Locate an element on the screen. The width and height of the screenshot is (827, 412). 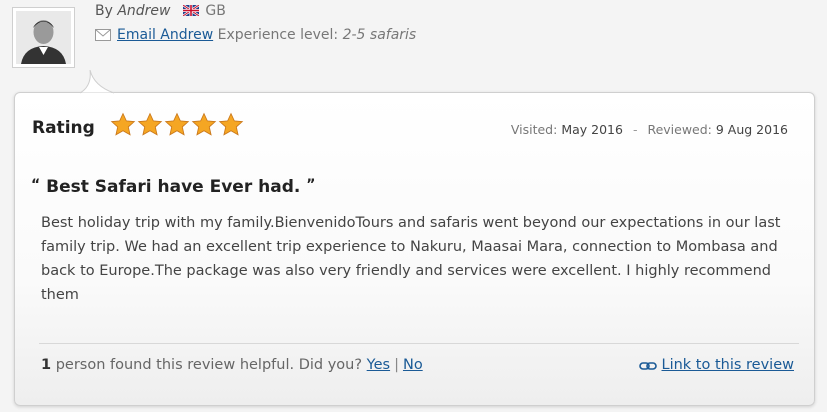
visited-label: Visited: is located at coordinates (534, 129).